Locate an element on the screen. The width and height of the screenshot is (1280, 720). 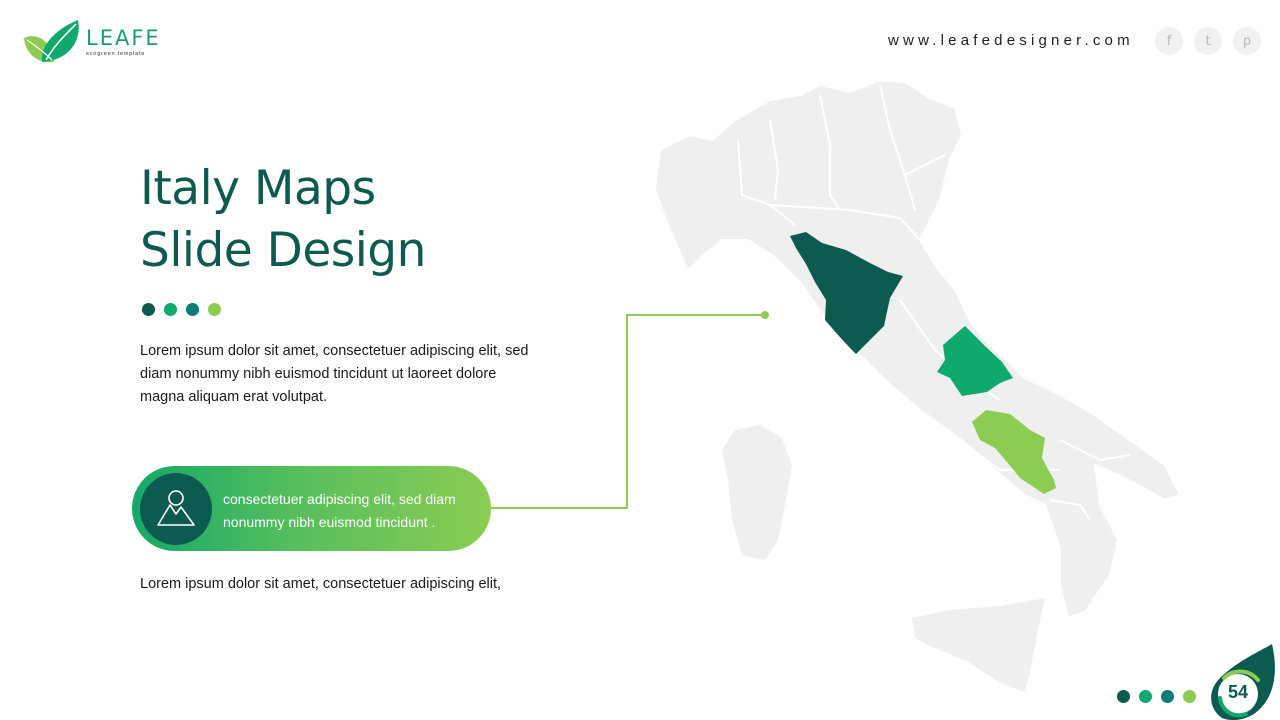
page-number: 54 is located at coordinates (1238, 692).